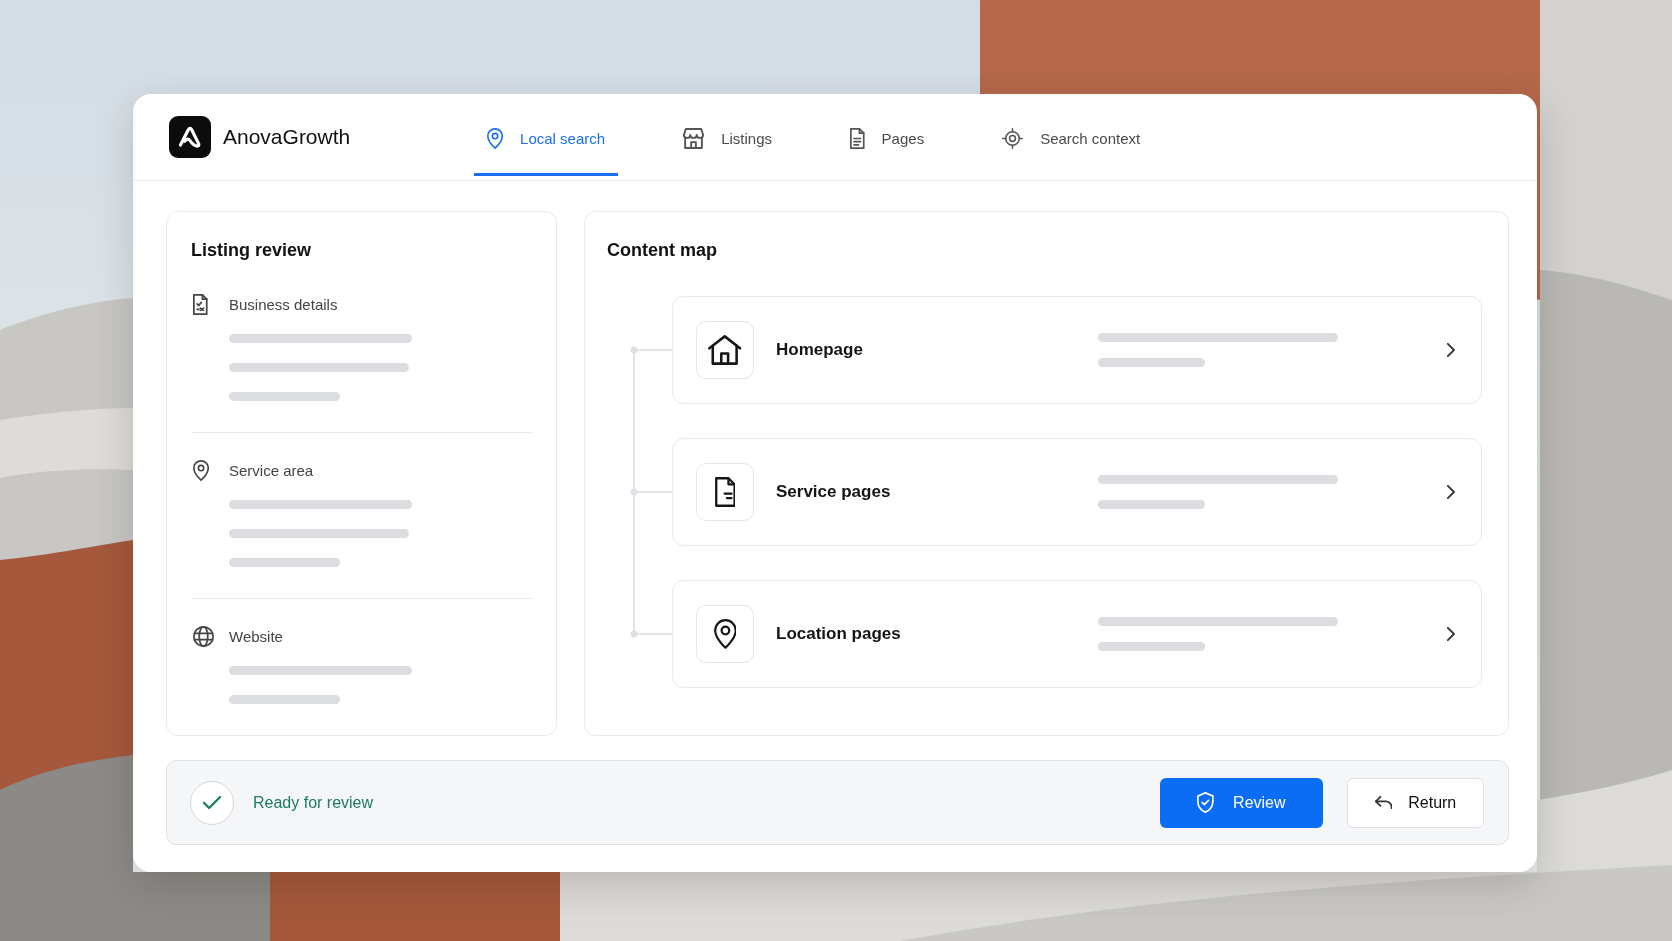 The width and height of the screenshot is (1672, 941). Describe the element at coordinates (1013, 138) in the screenshot. I see `crosshair-icon` at that location.